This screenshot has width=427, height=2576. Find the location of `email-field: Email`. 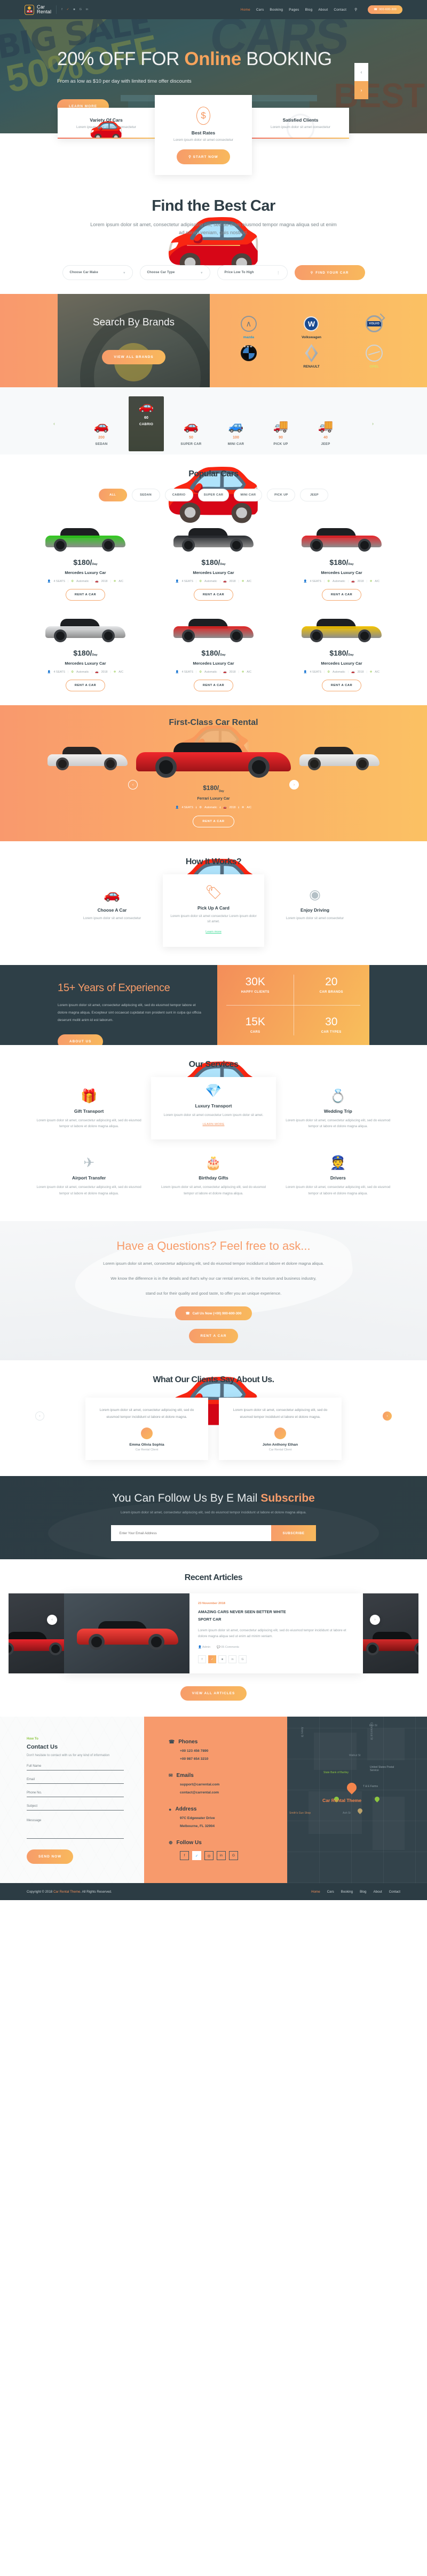

email-field: Email is located at coordinates (75, 1781).